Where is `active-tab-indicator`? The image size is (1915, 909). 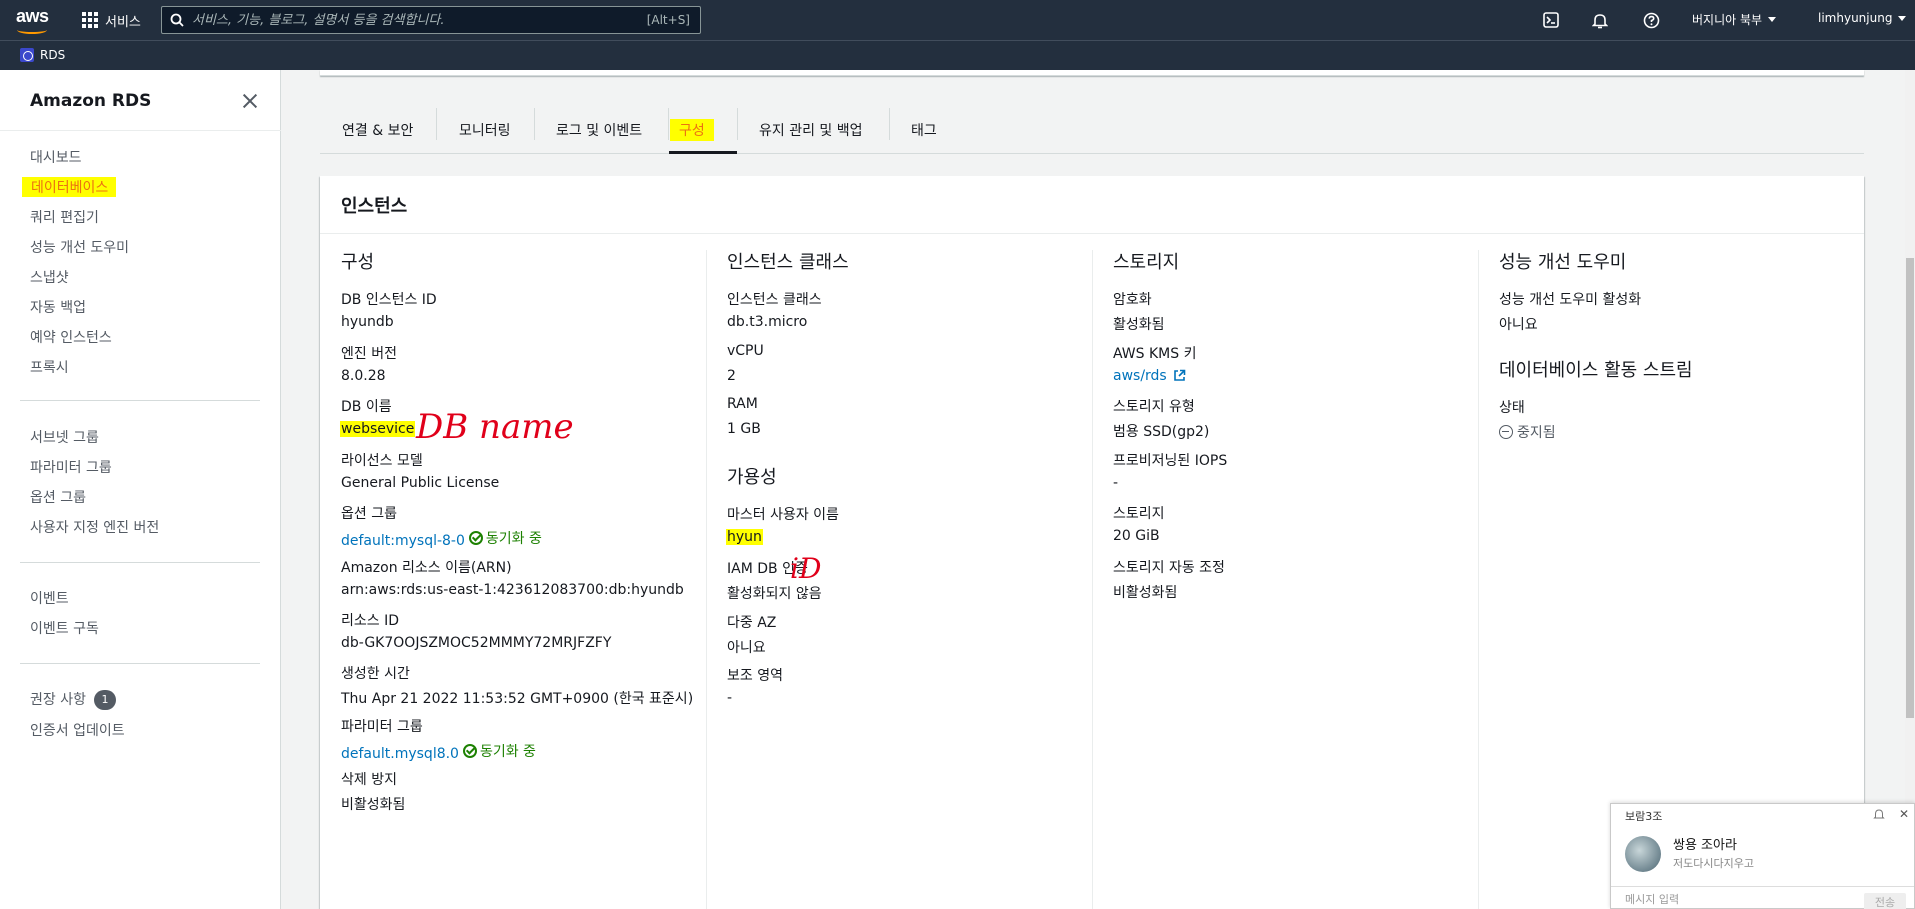
active-tab-indicator is located at coordinates (703, 152).